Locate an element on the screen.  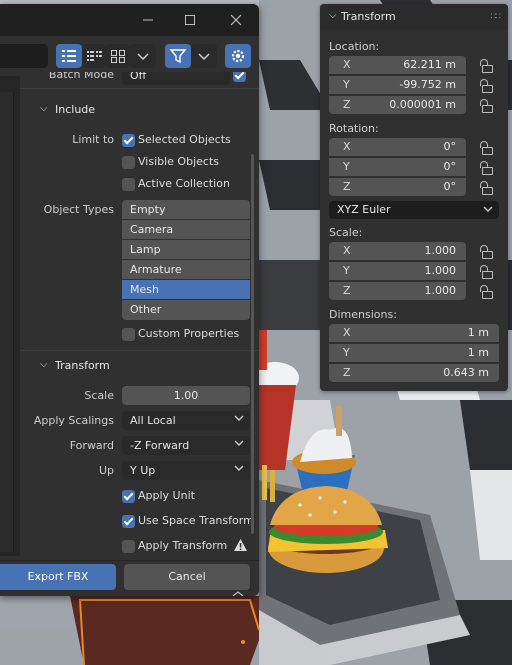
apply-unit-label: Apply Unit is located at coordinates (166, 495).